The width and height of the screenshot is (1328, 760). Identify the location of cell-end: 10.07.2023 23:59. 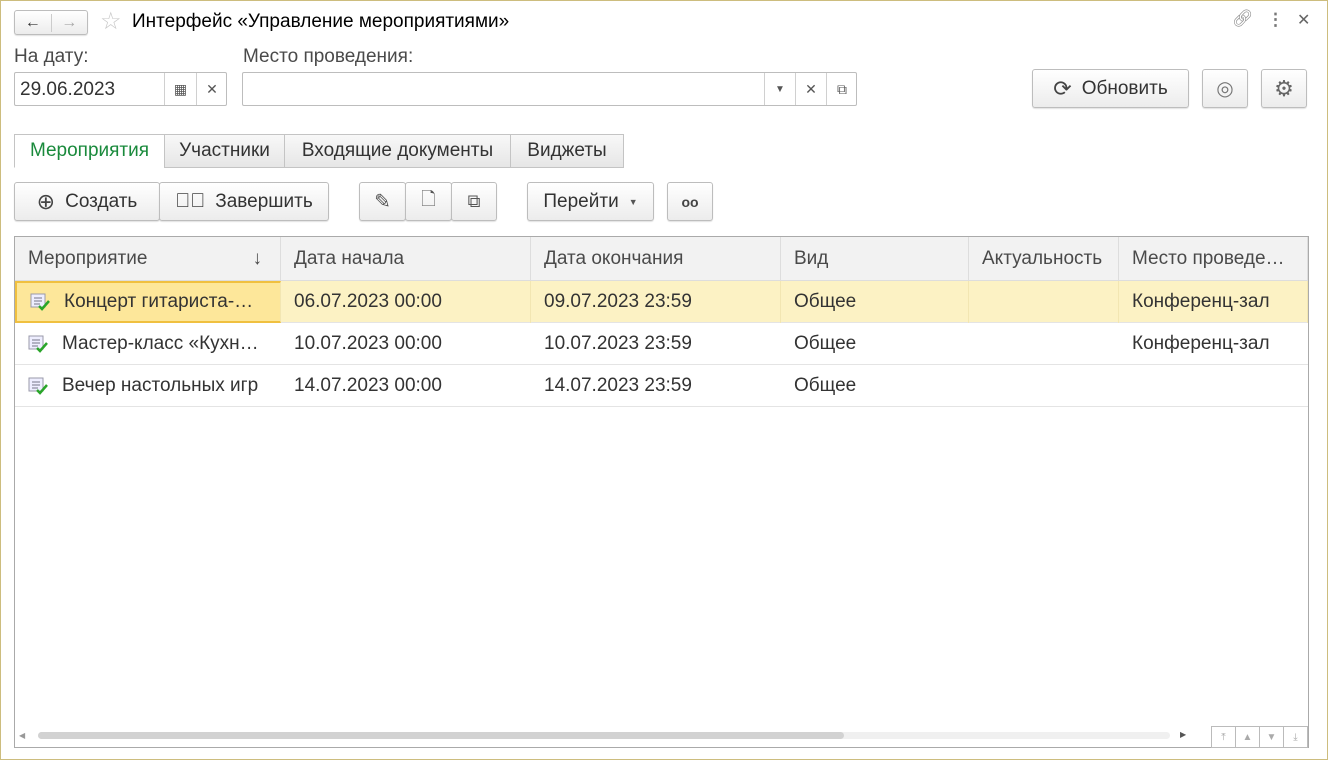
(656, 344).